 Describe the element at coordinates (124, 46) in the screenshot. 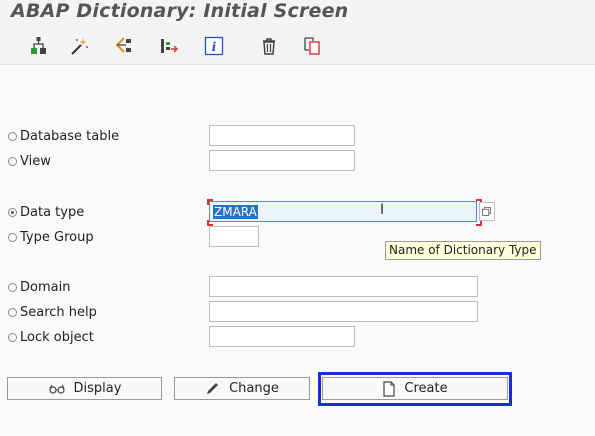

I see `where-used-icon` at that location.